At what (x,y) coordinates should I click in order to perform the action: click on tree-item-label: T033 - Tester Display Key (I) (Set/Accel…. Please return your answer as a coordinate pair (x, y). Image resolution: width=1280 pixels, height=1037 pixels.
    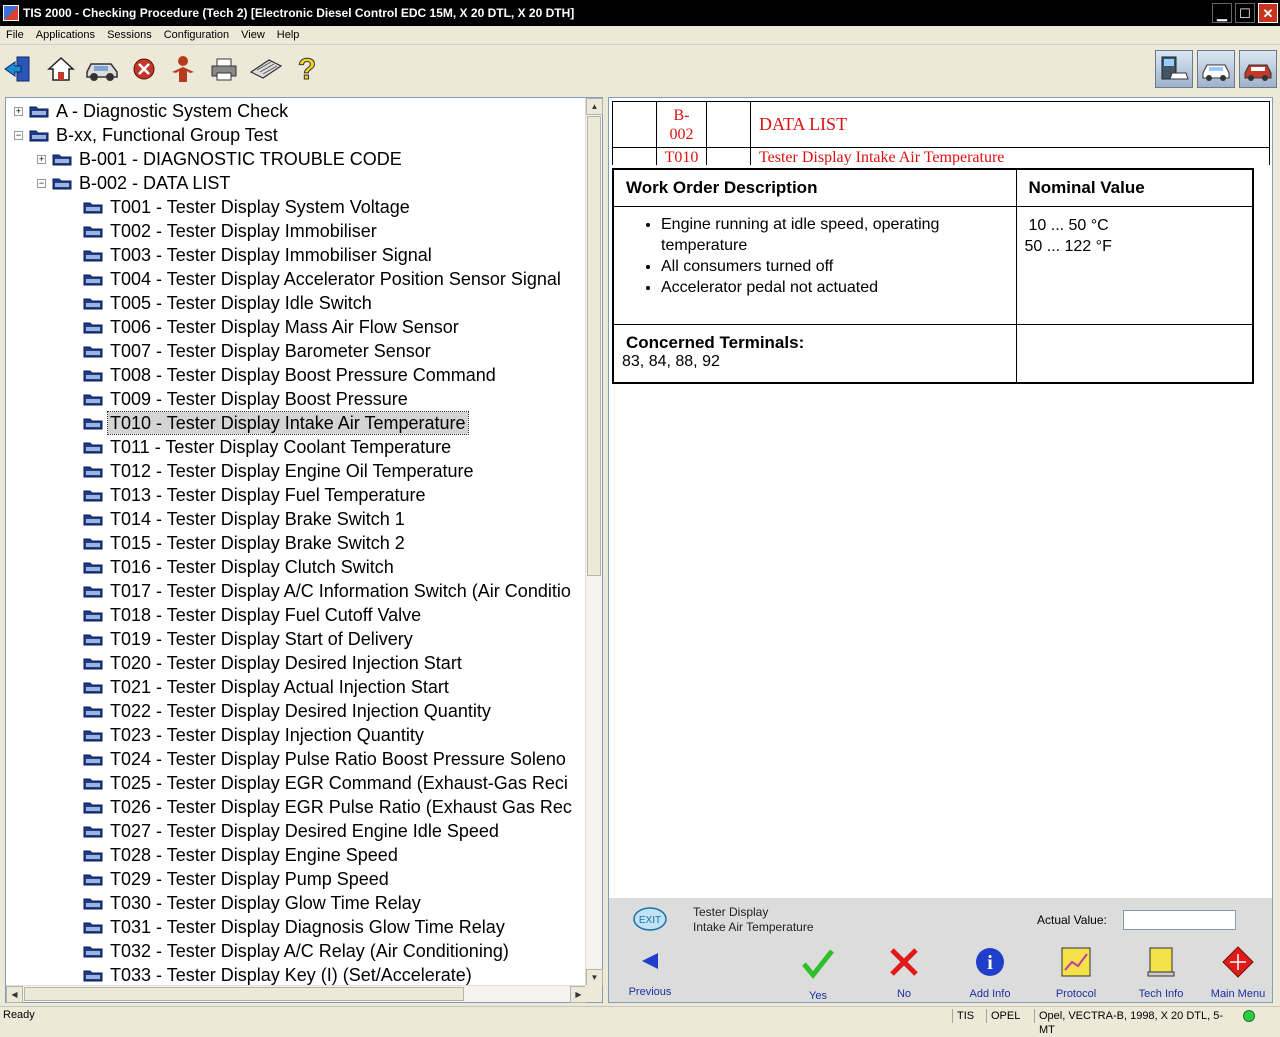
    Looking at the image, I should click on (291, 975).